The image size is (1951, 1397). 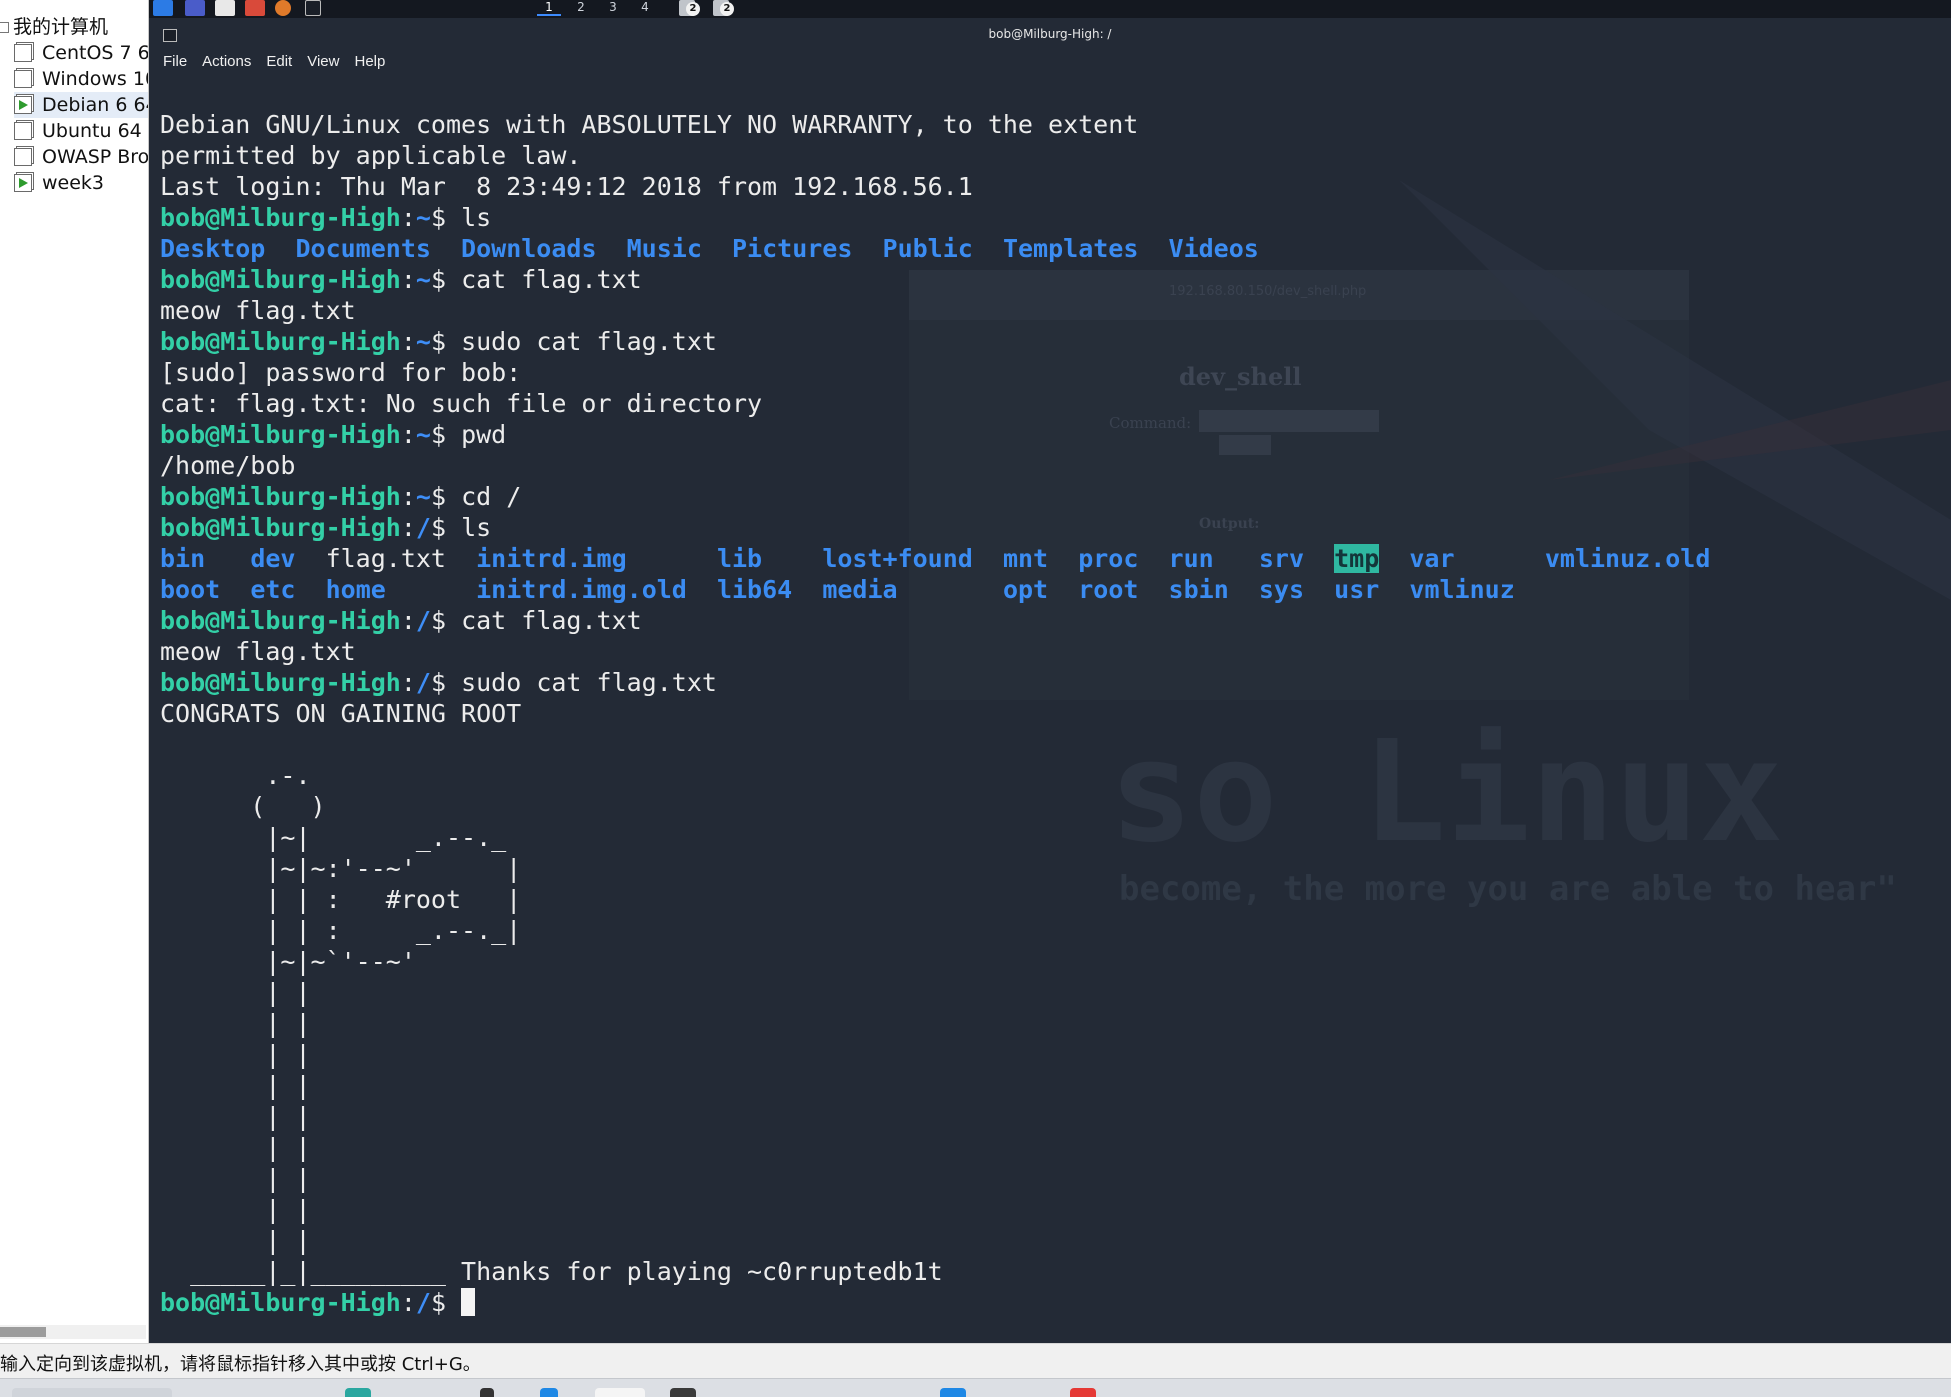 What do you see at coordinates (363, 248) in the screenshot?
I see `directory-entry: Documents` at bounding box center [363, 248].